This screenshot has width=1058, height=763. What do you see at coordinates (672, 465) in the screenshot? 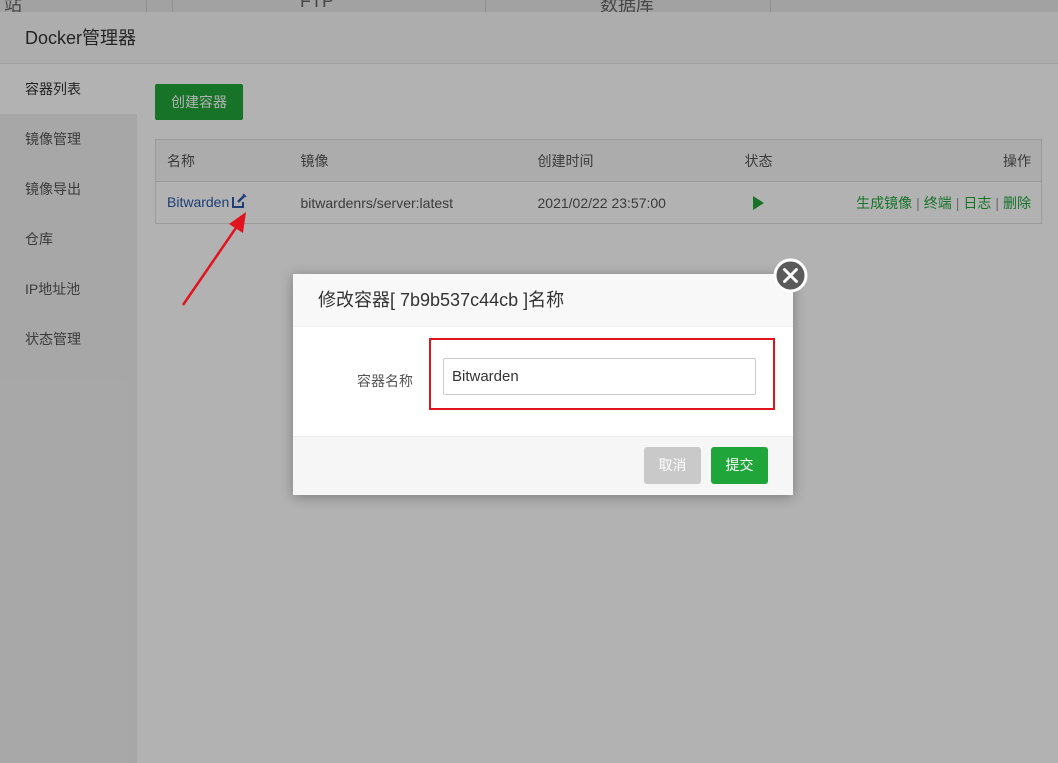
I see `cancel-button: 取消` at bounding box center [672, 465].